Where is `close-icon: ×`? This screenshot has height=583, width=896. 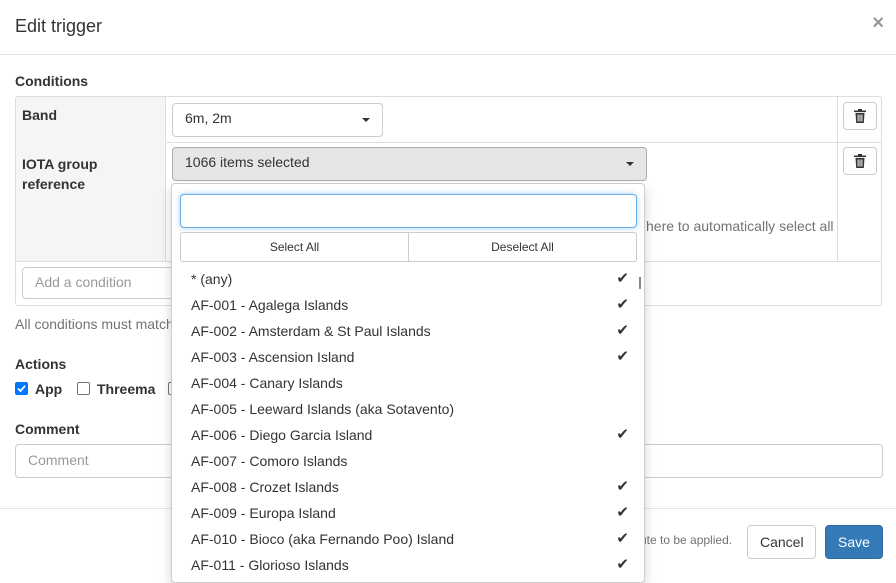
close-icon: × is located at coordinates (878, 23).